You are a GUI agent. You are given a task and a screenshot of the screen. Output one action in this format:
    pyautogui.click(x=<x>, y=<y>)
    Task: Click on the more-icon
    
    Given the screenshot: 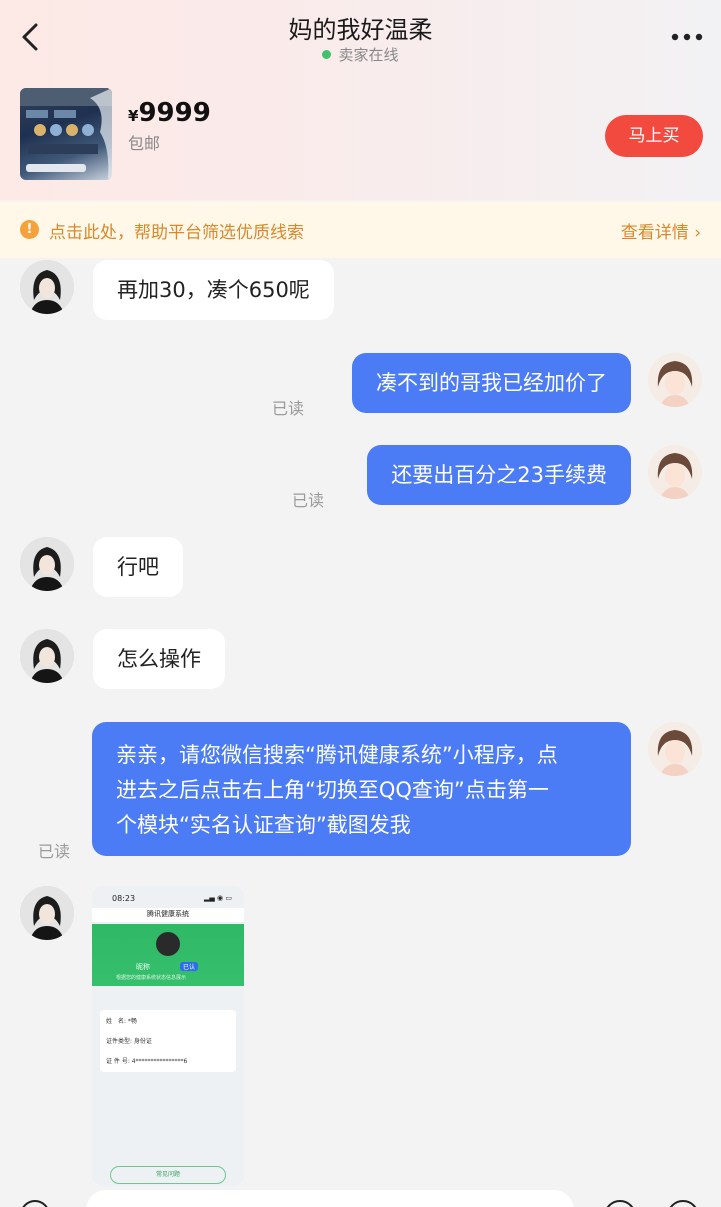 What is the action you would take?
    pyautogui.click(x=687, y=37)
    